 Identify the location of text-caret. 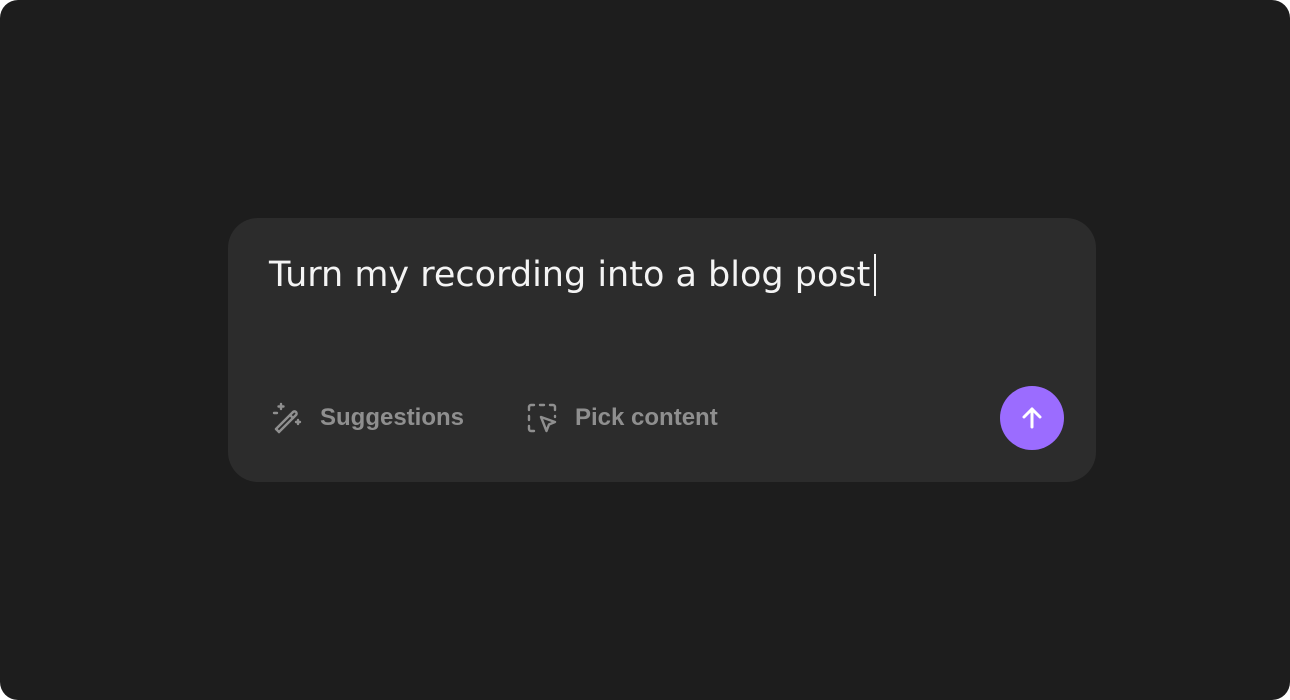
(875, 275).